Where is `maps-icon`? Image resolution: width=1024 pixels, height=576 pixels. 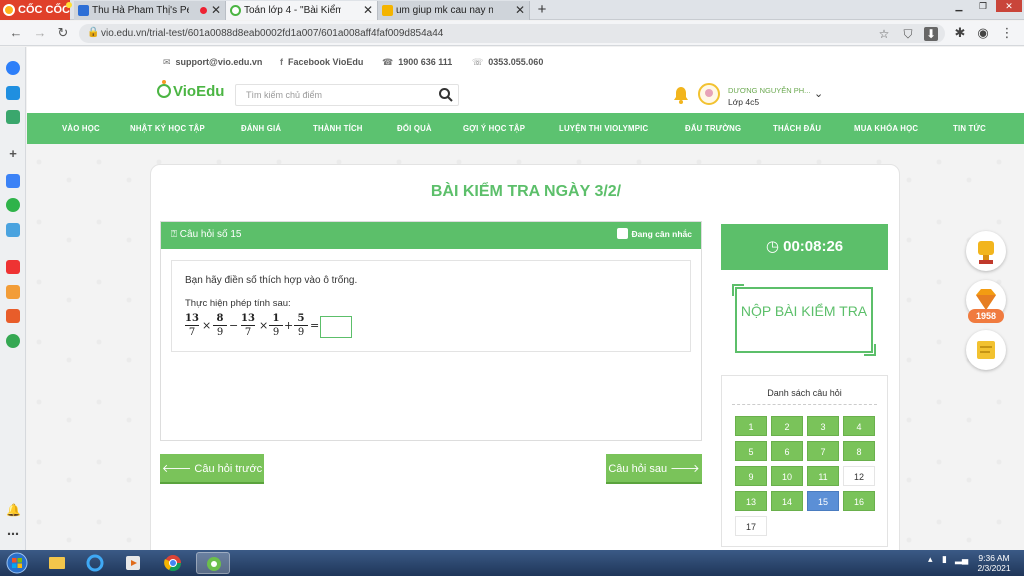
maps-icon is located at coordinates (13, 341).